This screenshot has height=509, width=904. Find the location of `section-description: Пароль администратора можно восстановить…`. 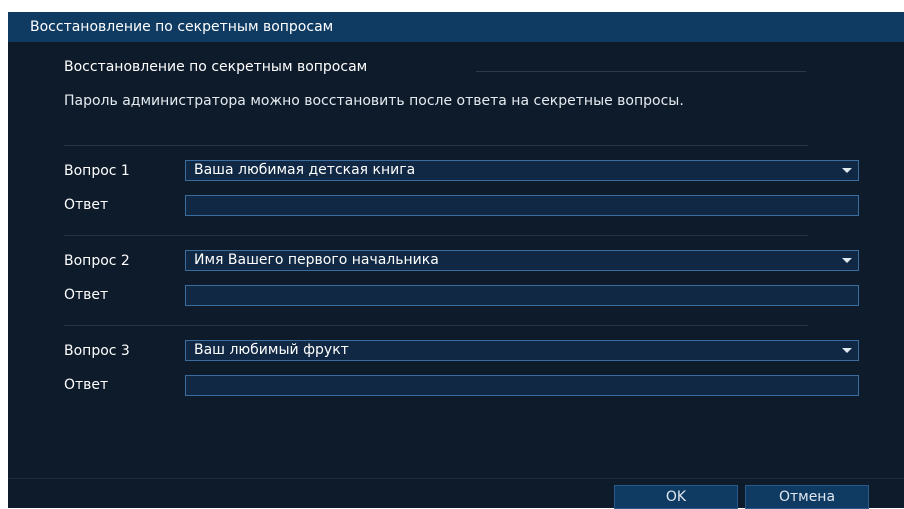

section-description: Пароль администратора можно восстановить… is located at coordinates (374, 101).